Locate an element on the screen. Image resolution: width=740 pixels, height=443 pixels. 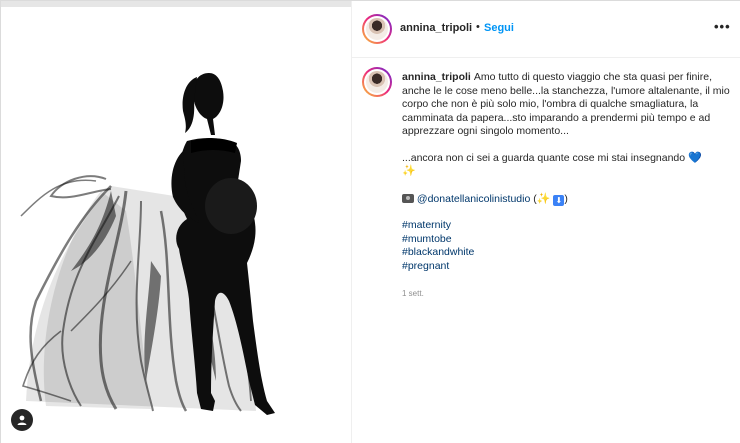
hashtag-link: #maternity is located at coordinates (567, 226).